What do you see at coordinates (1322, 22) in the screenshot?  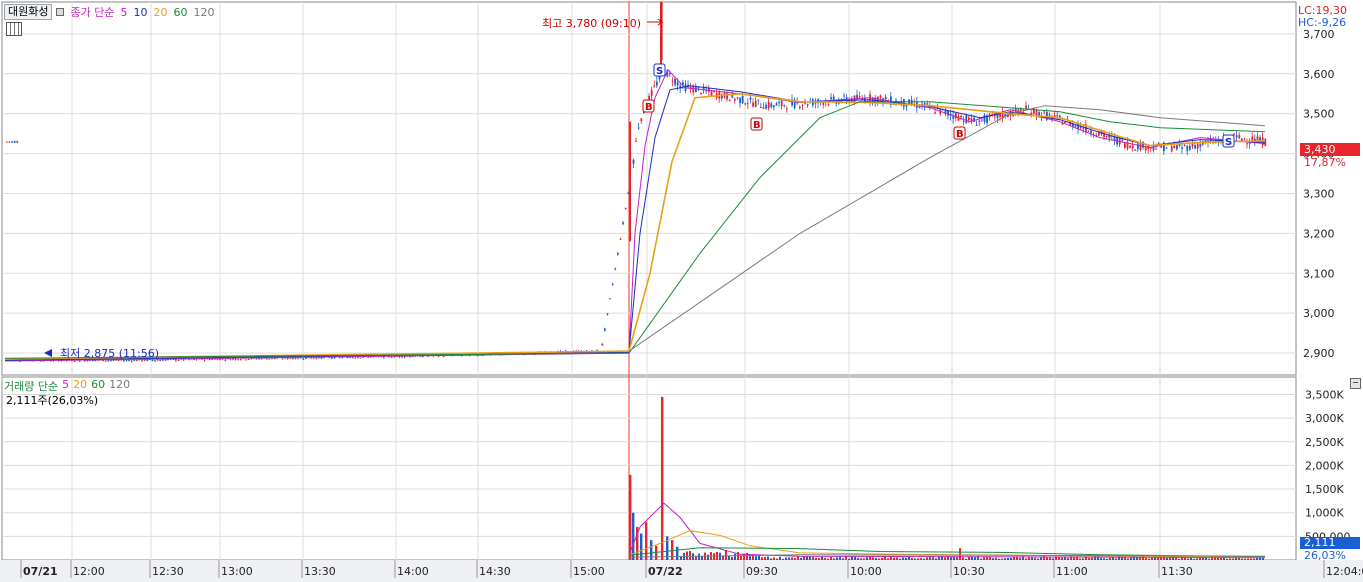 I see `hc-value: HC:-9,26` at bounding box center [1322, 22].